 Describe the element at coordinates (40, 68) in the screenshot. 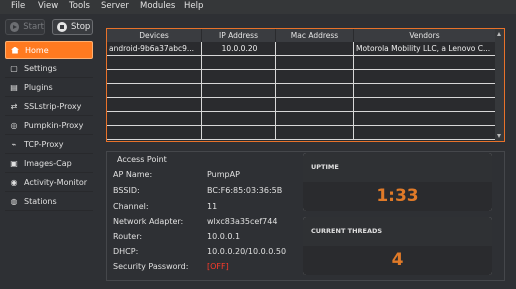

I see `sidebar-item-label: Settings` at that location.